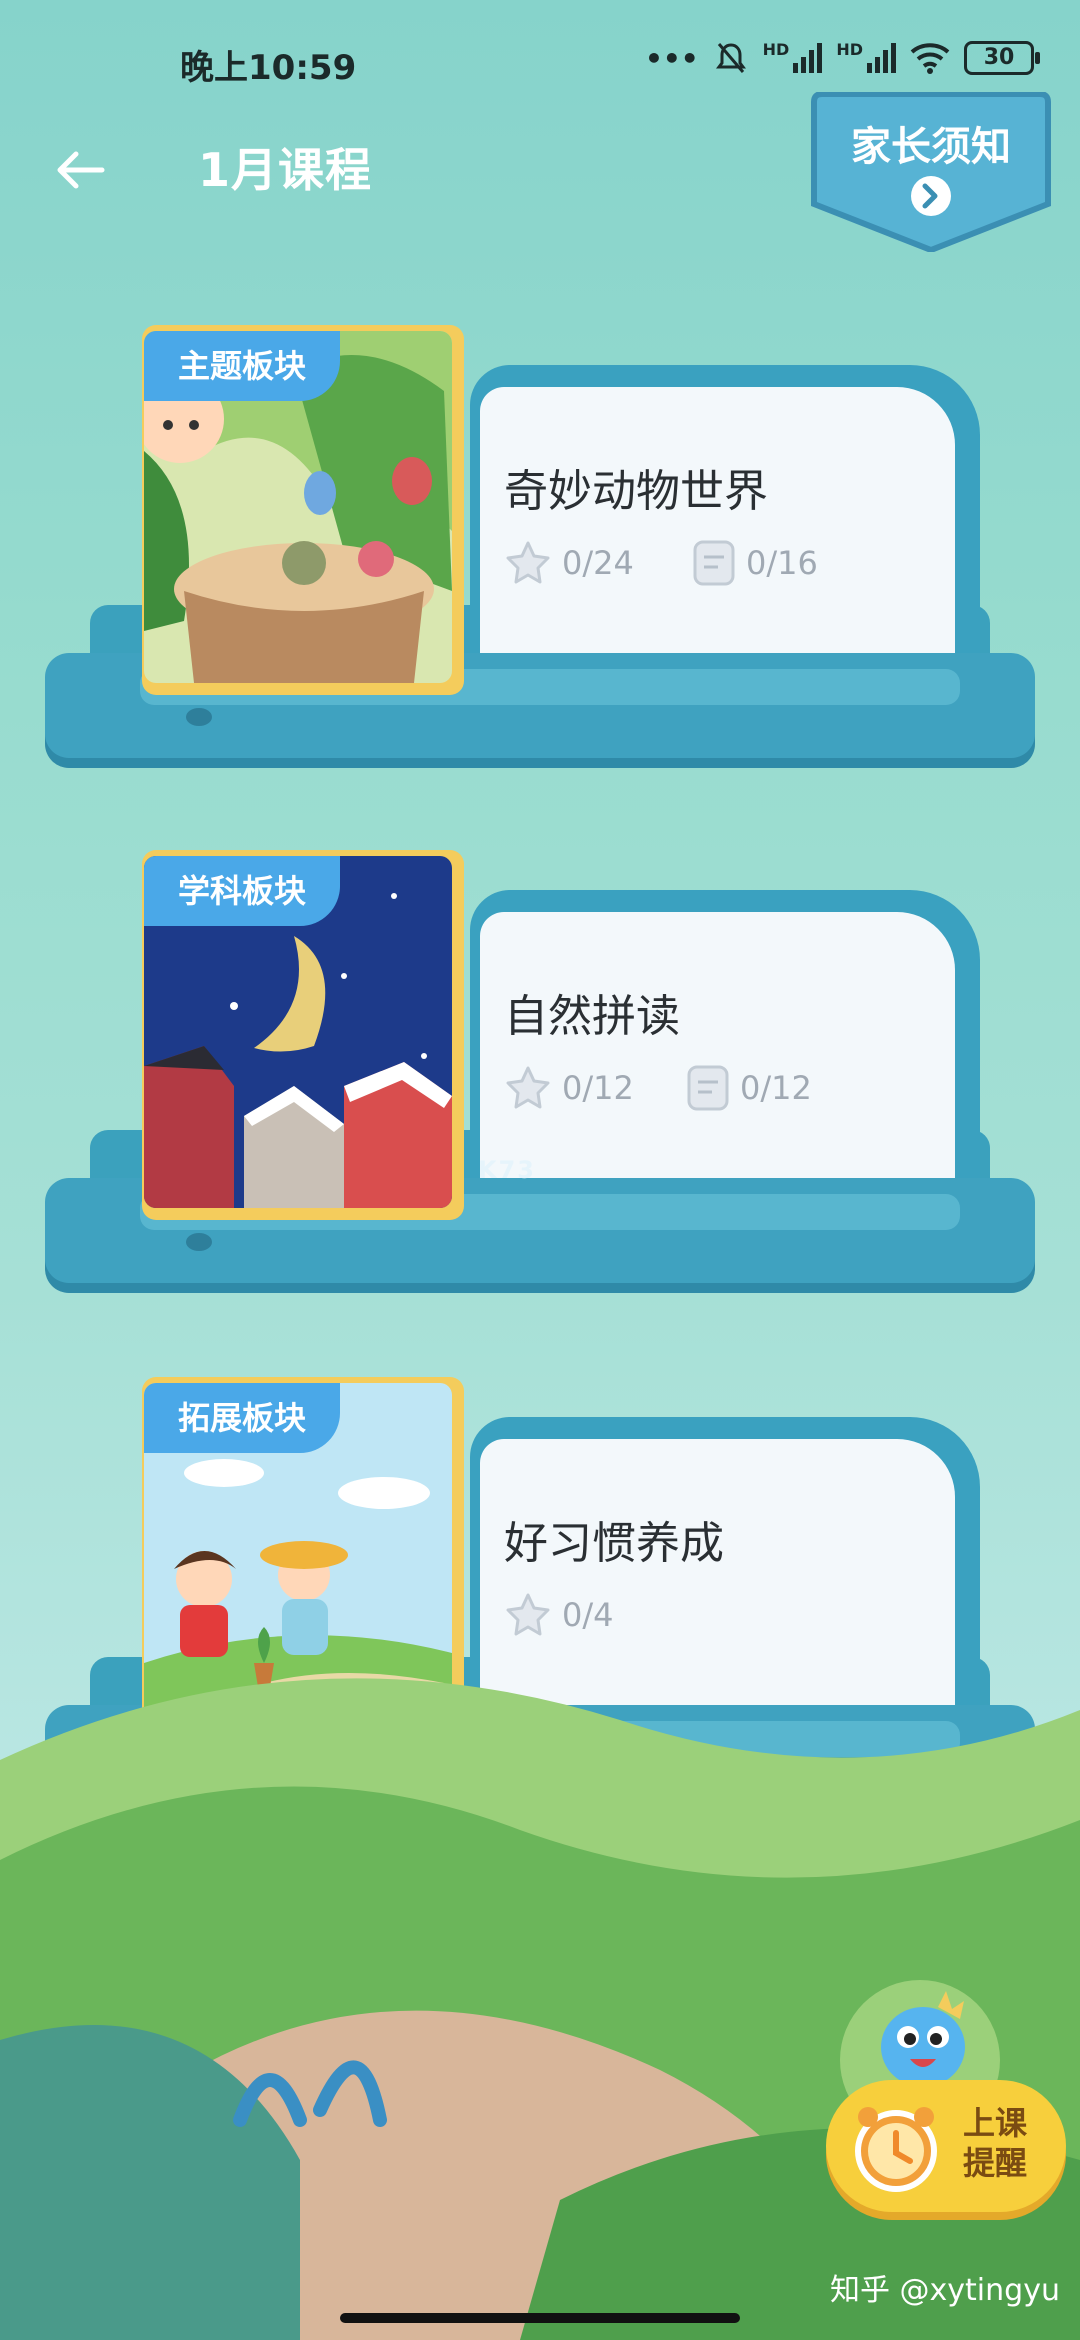  I want to click on alarm-clock-icon, so click(896, 2149).